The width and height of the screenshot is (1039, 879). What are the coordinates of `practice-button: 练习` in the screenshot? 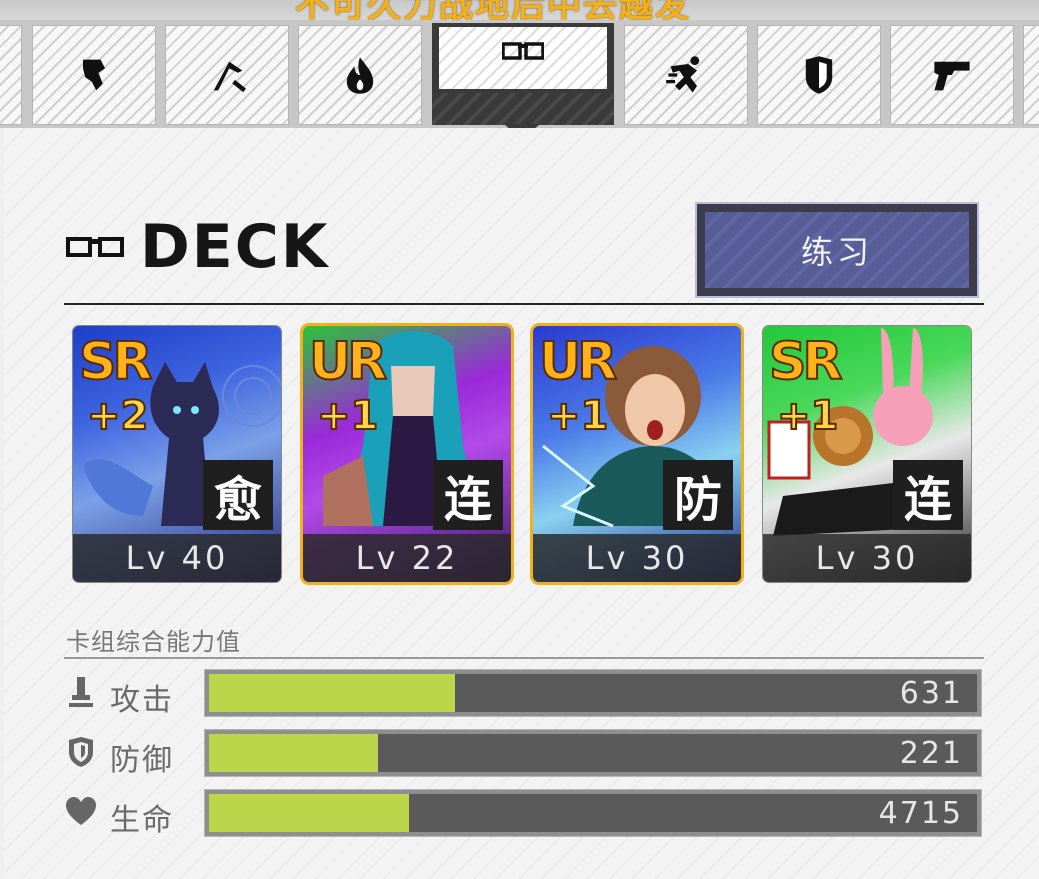 It's located at (837, 250).